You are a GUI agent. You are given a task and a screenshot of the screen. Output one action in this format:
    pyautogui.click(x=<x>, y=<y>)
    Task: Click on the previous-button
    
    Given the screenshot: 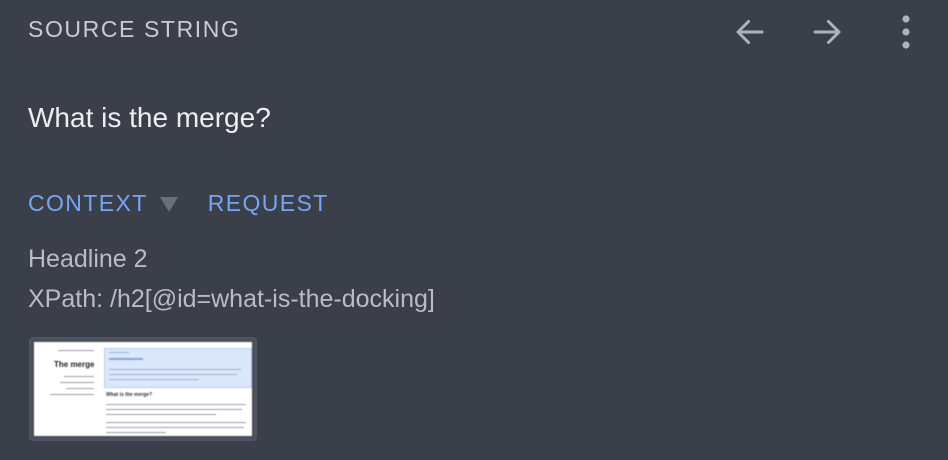 What is the action you would take?
    pyautogui.click(x=750, y=32)
    